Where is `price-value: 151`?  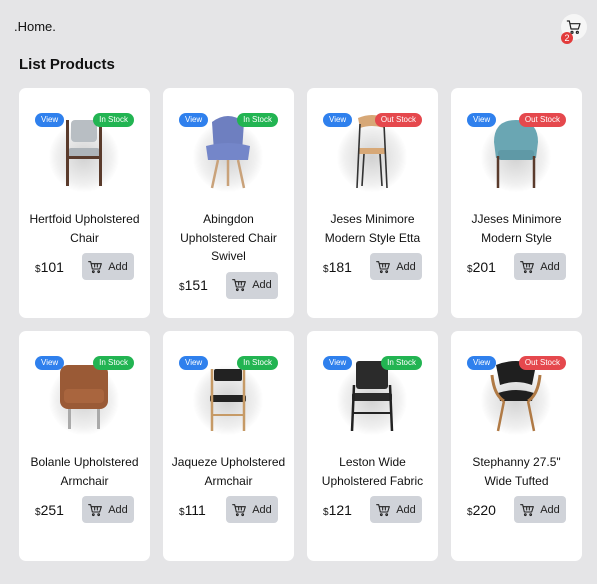
price-value: 151 is located at coordinates (196, 285).